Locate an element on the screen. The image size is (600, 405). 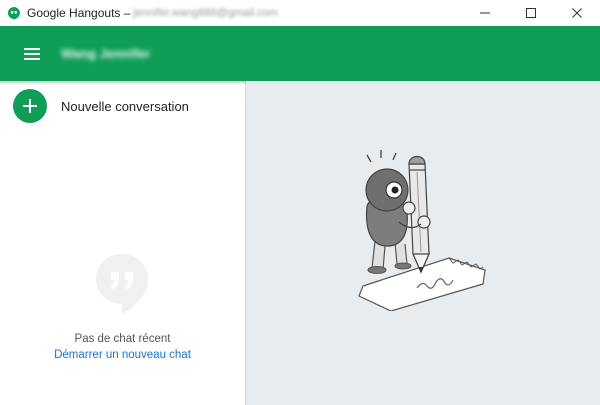
pencil-robot-illustration is located at coordinates (422, 230).